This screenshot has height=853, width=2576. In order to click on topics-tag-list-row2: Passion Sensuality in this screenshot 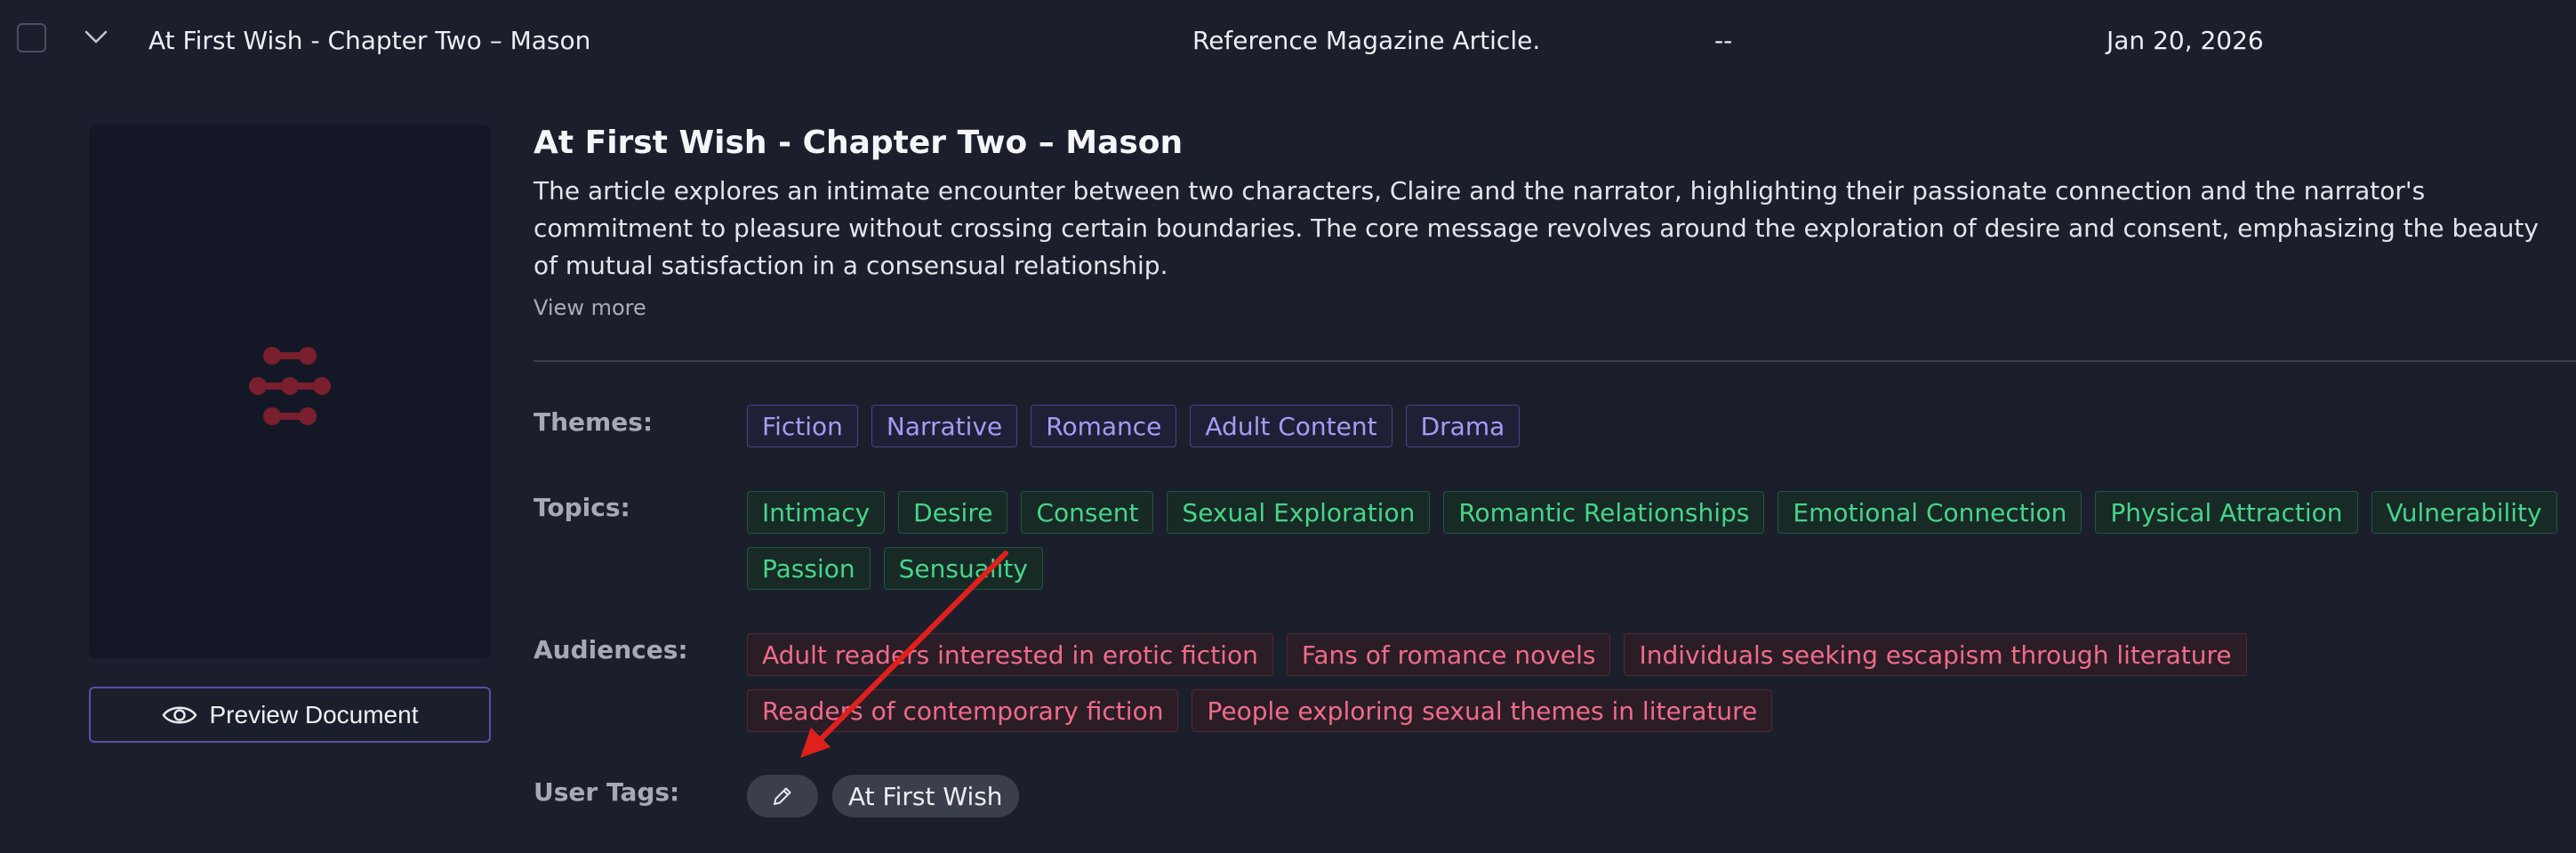, I will do `click(895, 568)`.